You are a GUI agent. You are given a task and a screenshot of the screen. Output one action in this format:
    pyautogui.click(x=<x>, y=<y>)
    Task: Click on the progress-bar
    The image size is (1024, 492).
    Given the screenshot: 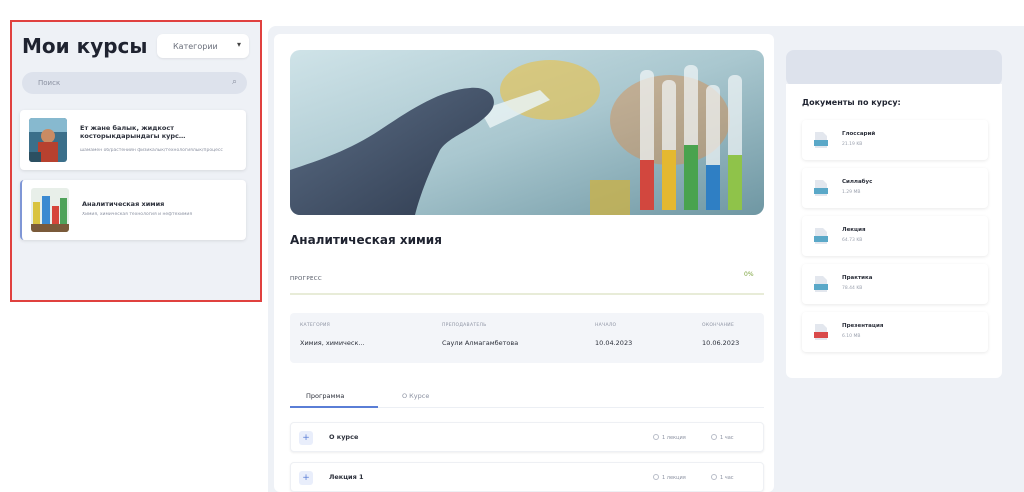 What is the action you would take?
    pyautogui.click(x=527, y=294)
    